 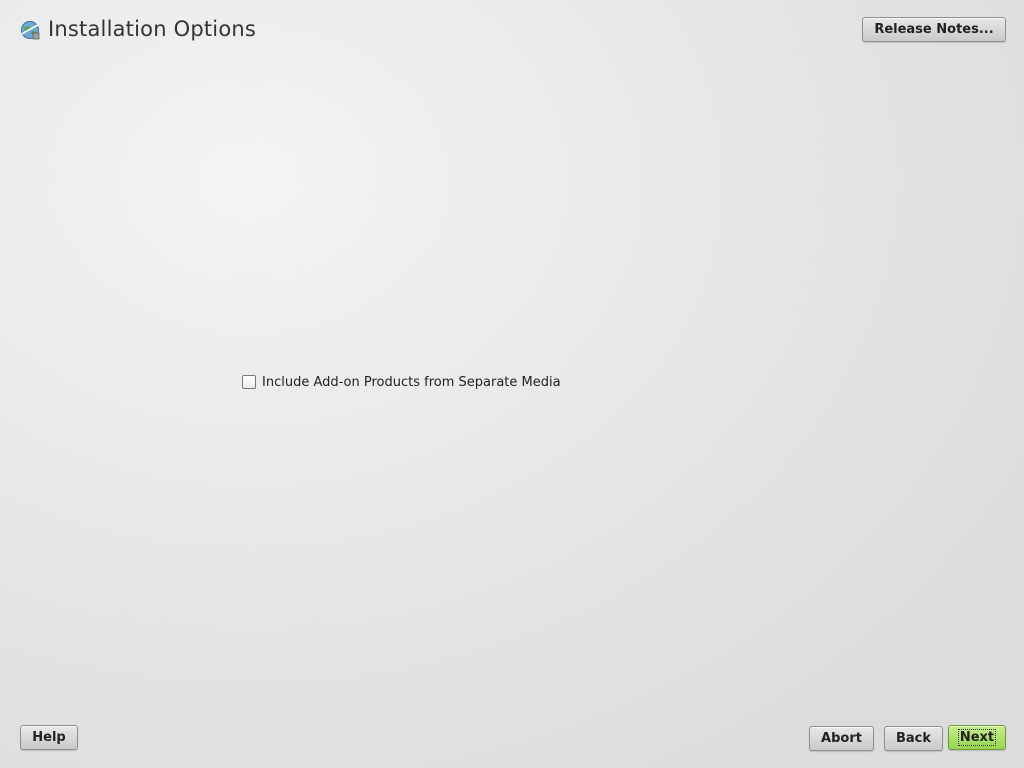 What do you see at coordinates (152, 29) in the screenshot?
I see `page-title: Installation Options` at bounding box center [152, 29].